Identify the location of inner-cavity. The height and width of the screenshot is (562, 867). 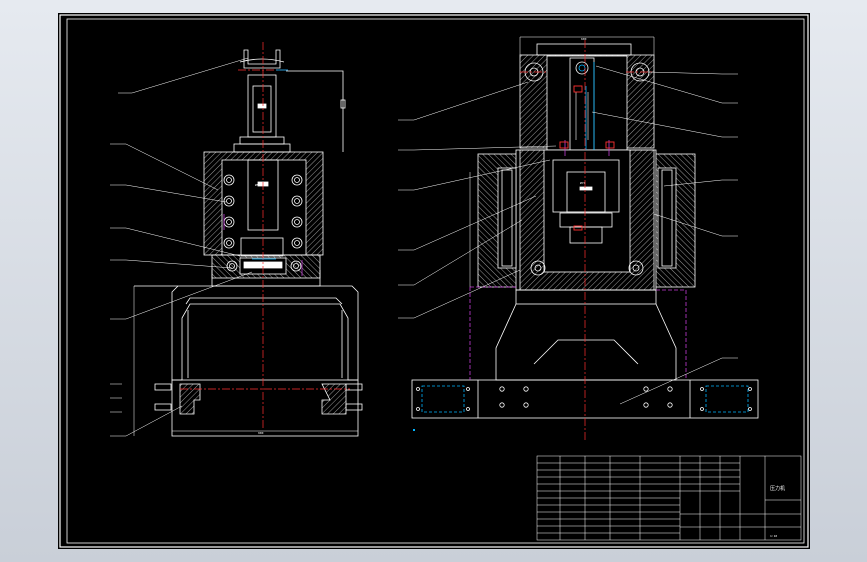
(587, 211).